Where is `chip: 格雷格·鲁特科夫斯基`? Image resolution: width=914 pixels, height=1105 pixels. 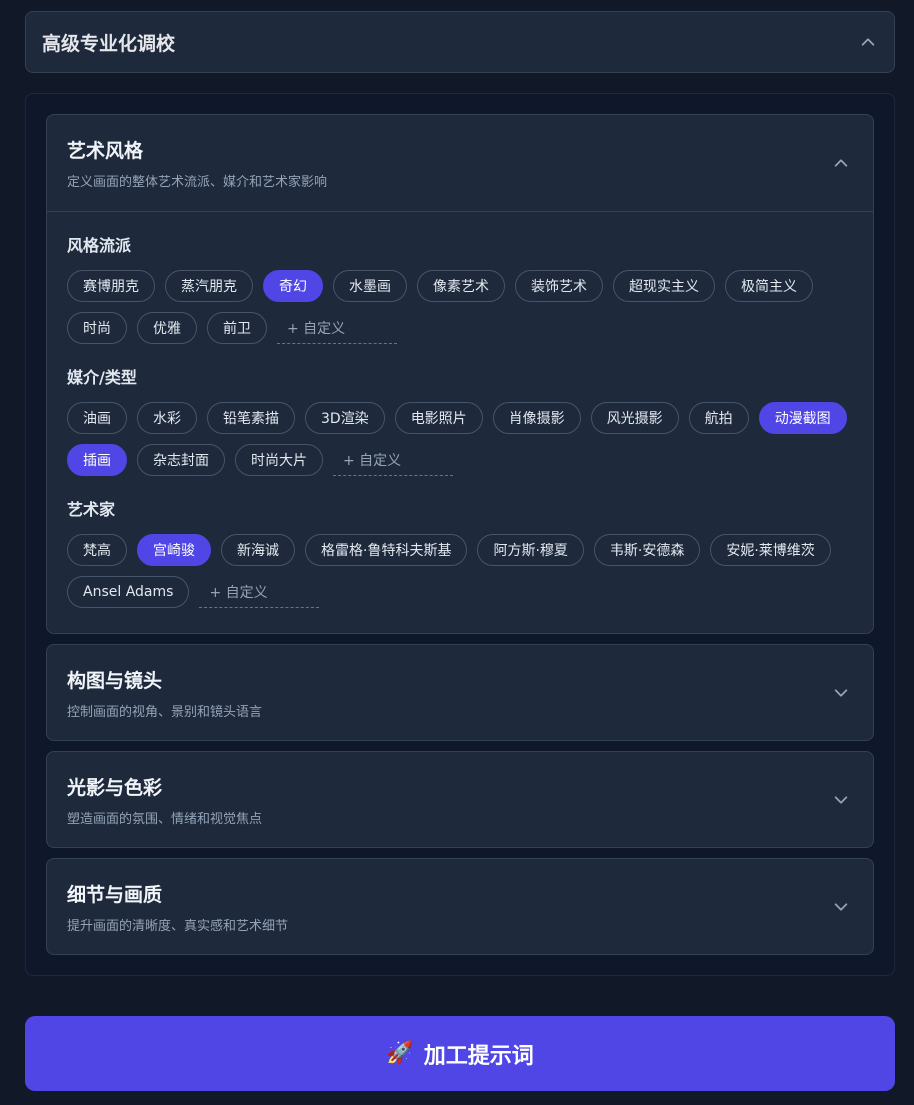 chip: 格雷格·鲁特科夫斯基 is located at coordinates (386, 550).